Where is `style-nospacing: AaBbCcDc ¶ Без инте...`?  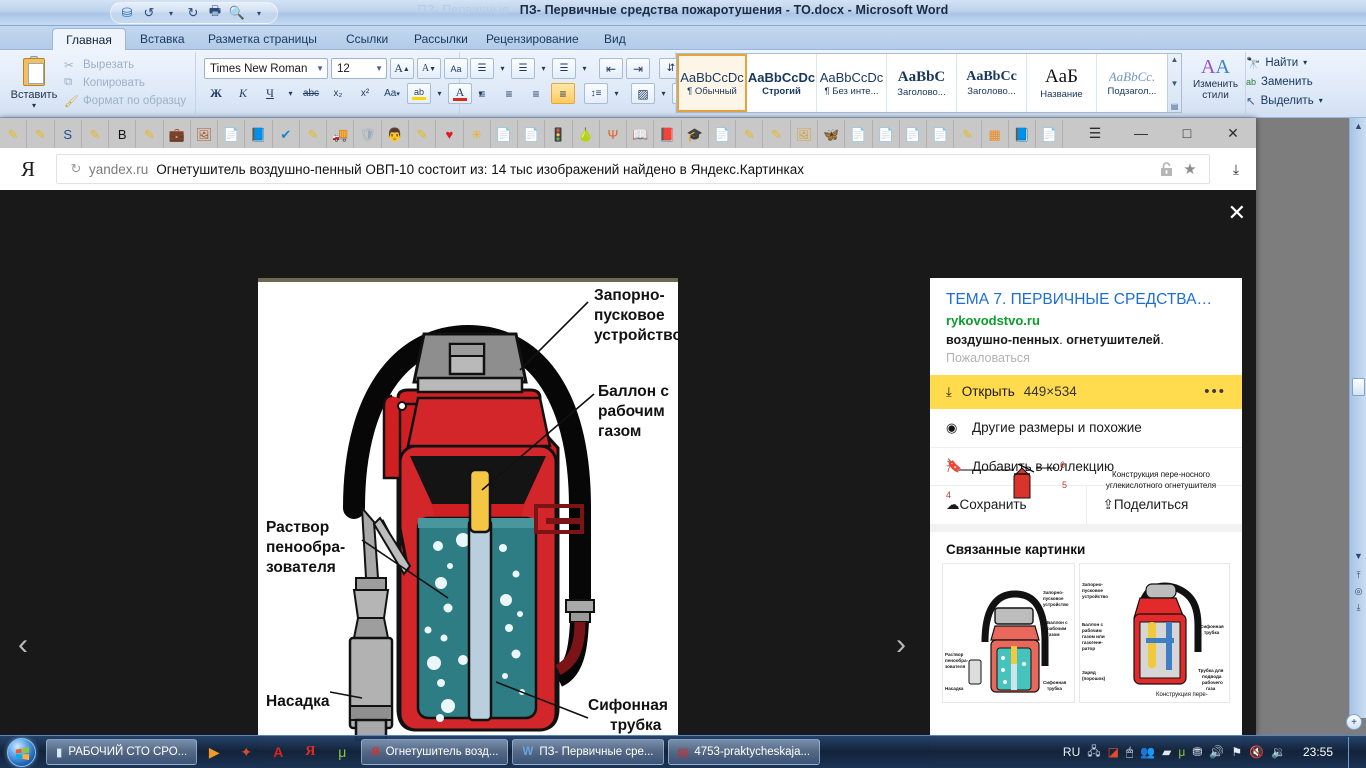
style-nospacing: AaBbCcDc ¶ Без инте... is located at coordinates (852, 83).